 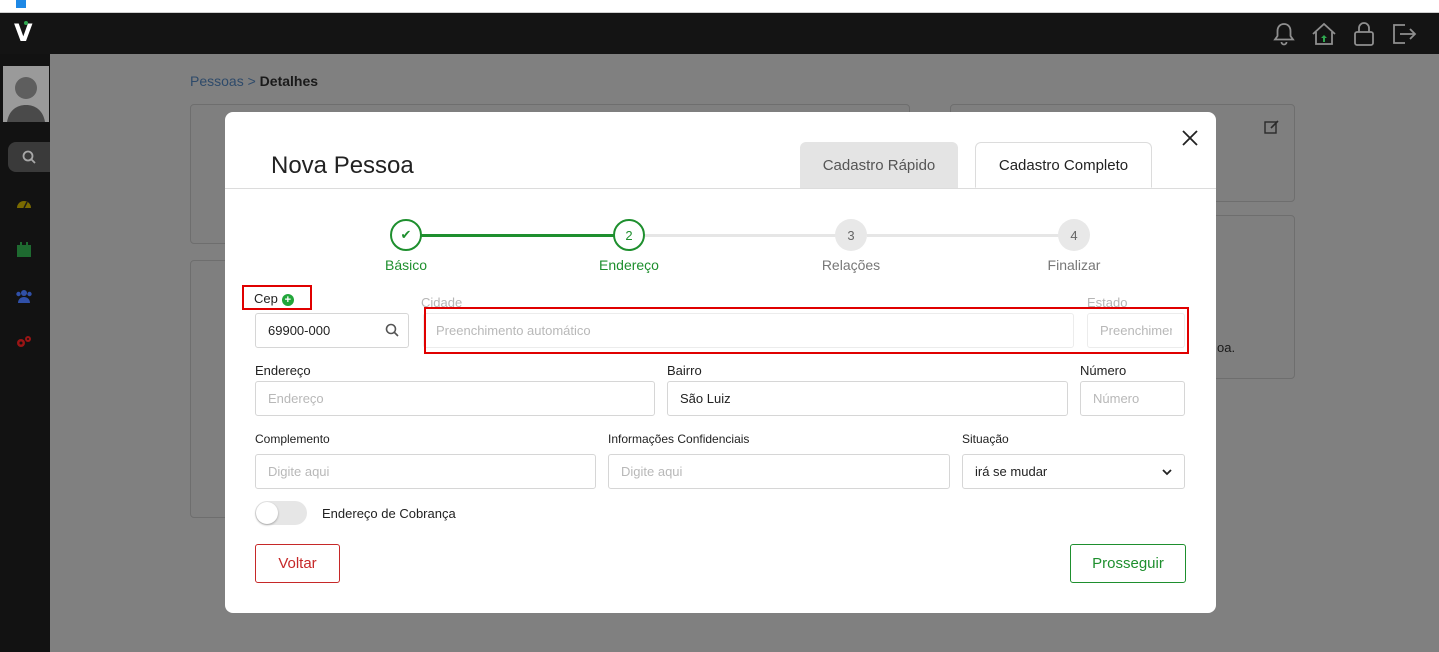 I want to click on close-icon, so click(x=1190, y=138).